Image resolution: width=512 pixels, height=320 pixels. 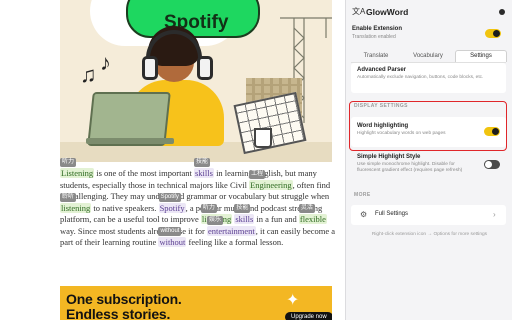 I want to click on simple-highlight-toggle, so click(x=492, y=164).